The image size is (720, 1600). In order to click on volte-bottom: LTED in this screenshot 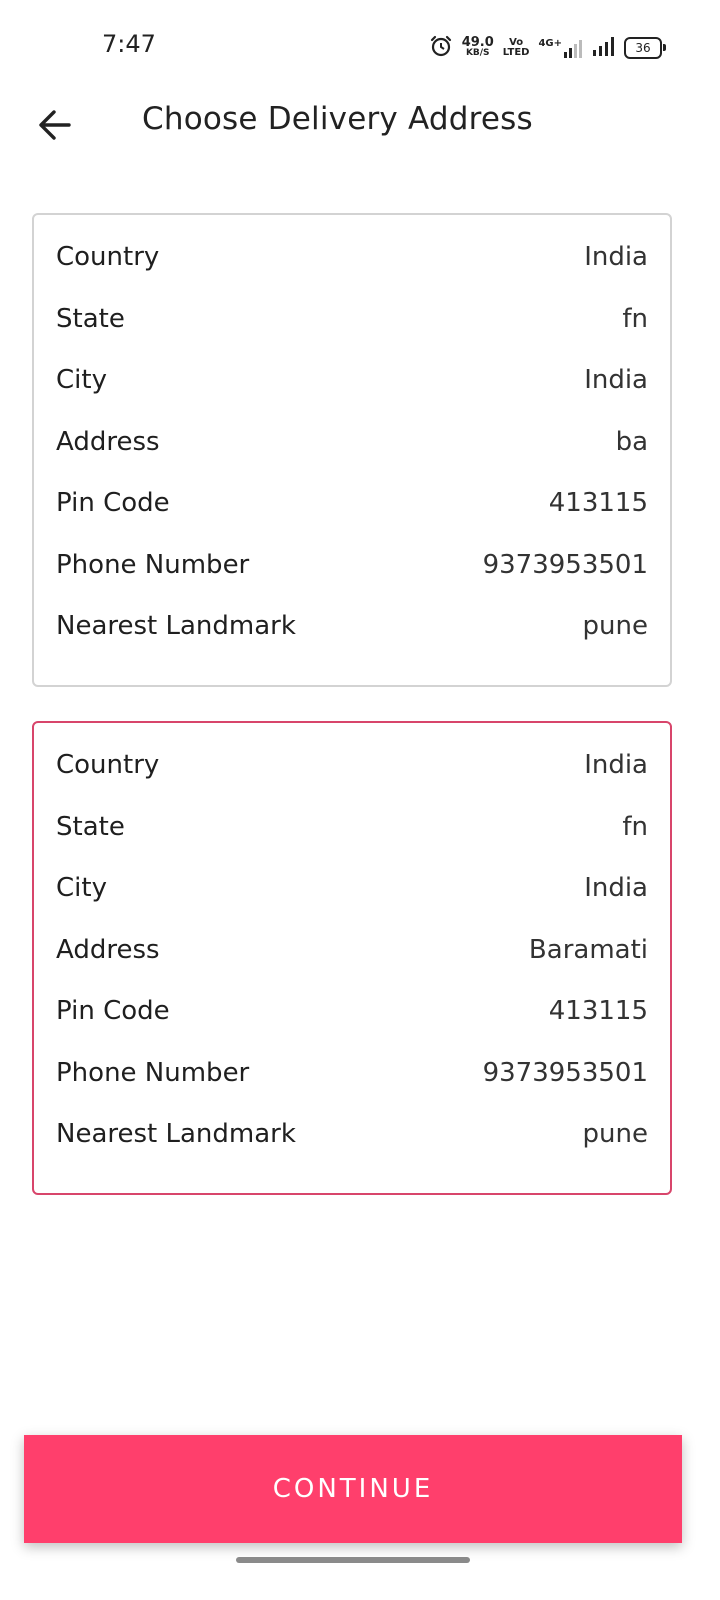, I will do `click(516, 52)`.